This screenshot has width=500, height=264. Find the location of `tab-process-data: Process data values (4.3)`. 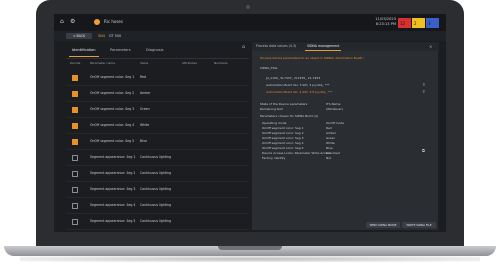

tab-process-data: Process data values (4.3) is located at coordinates (276, 46).